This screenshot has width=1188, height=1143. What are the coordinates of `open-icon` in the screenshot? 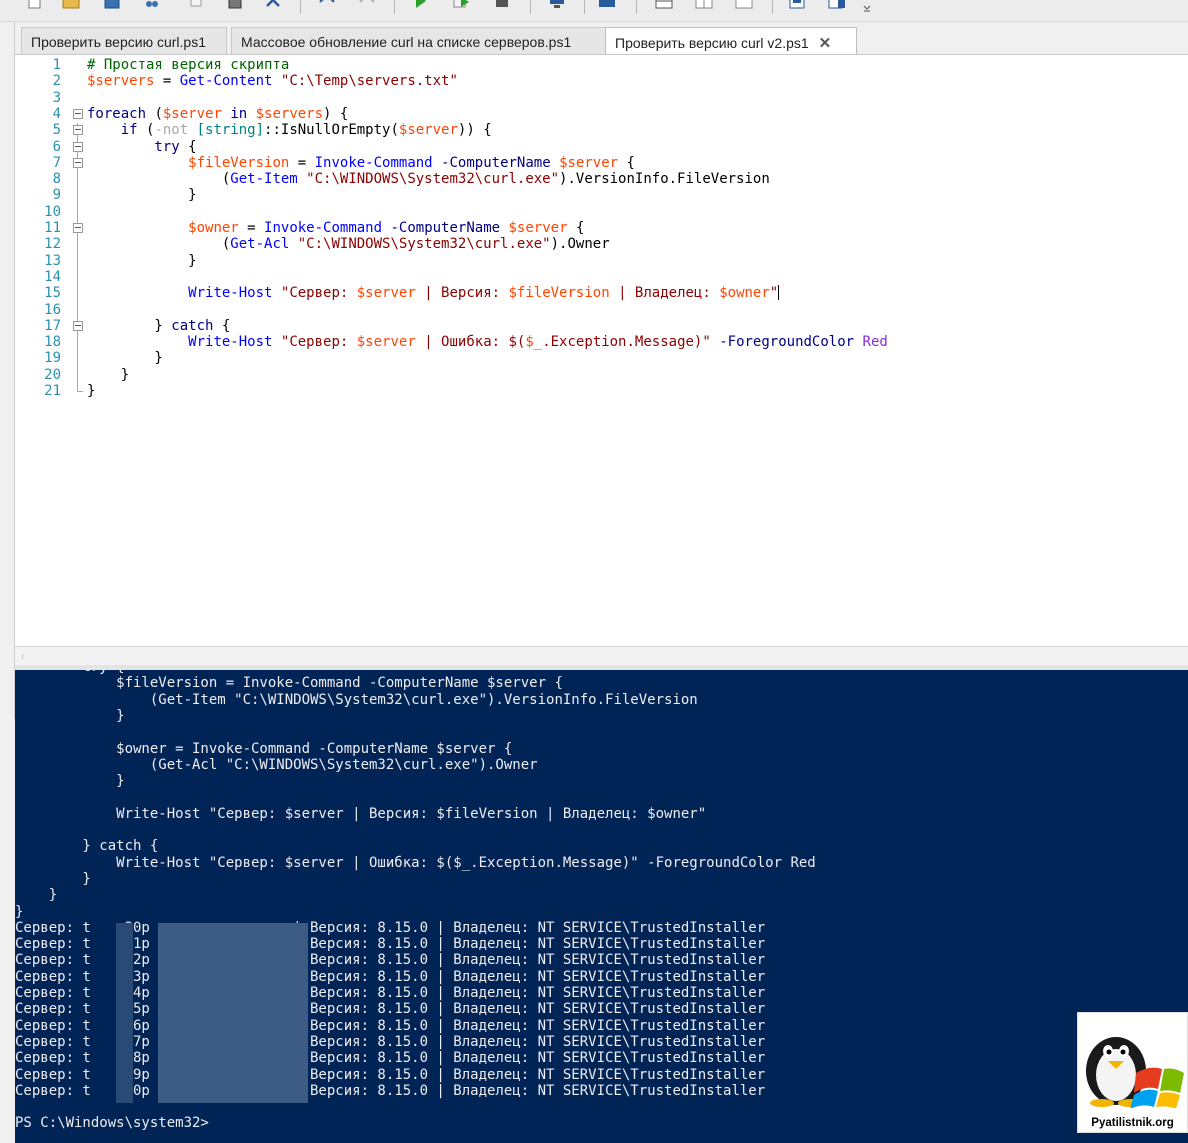 It's located at (71, 5).